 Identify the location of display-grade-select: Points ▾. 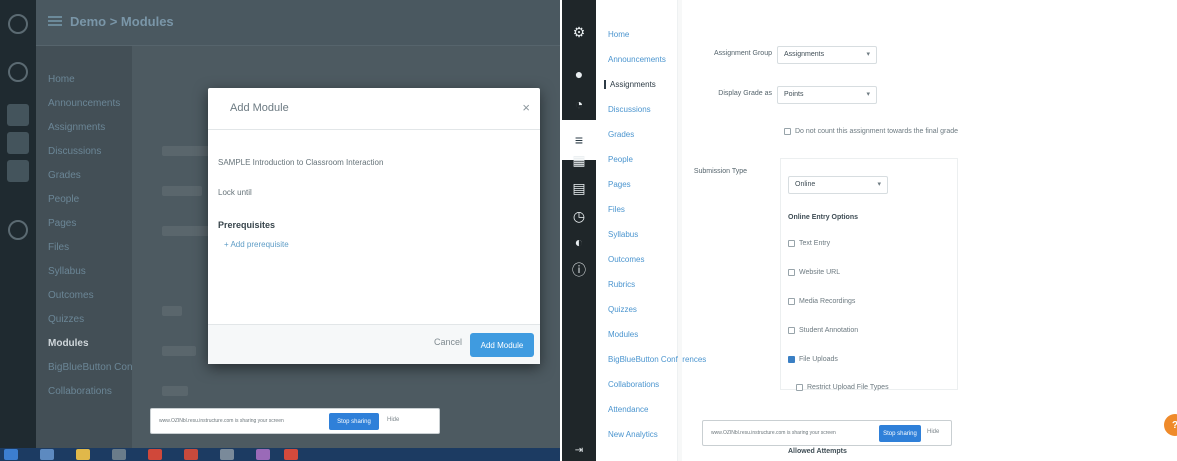
(827, 95).